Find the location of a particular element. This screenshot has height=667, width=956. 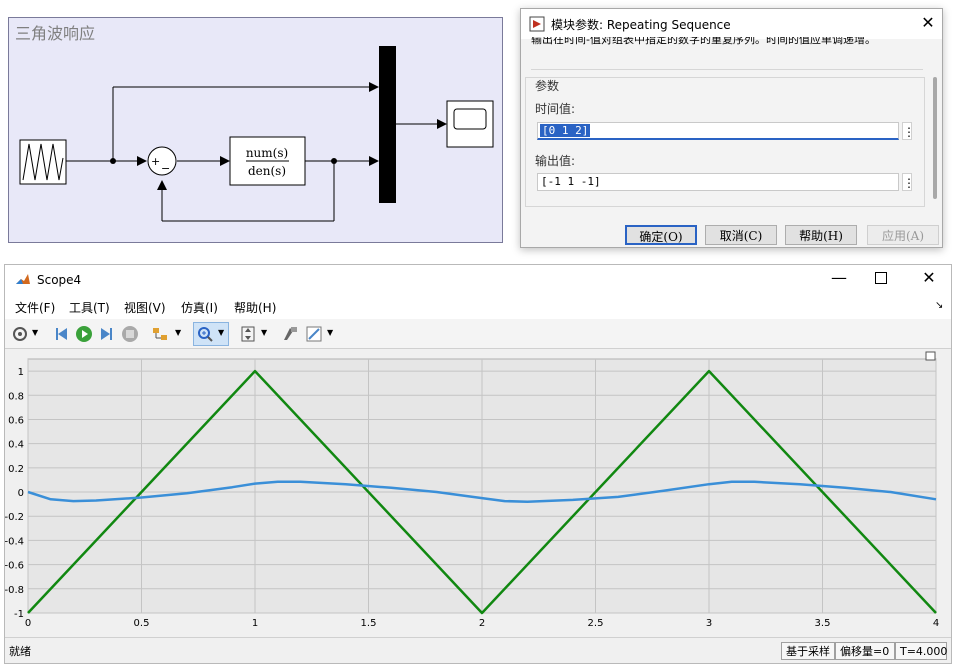

time-values-menu-icon: ⋮ is located at coordinates (908, 131).